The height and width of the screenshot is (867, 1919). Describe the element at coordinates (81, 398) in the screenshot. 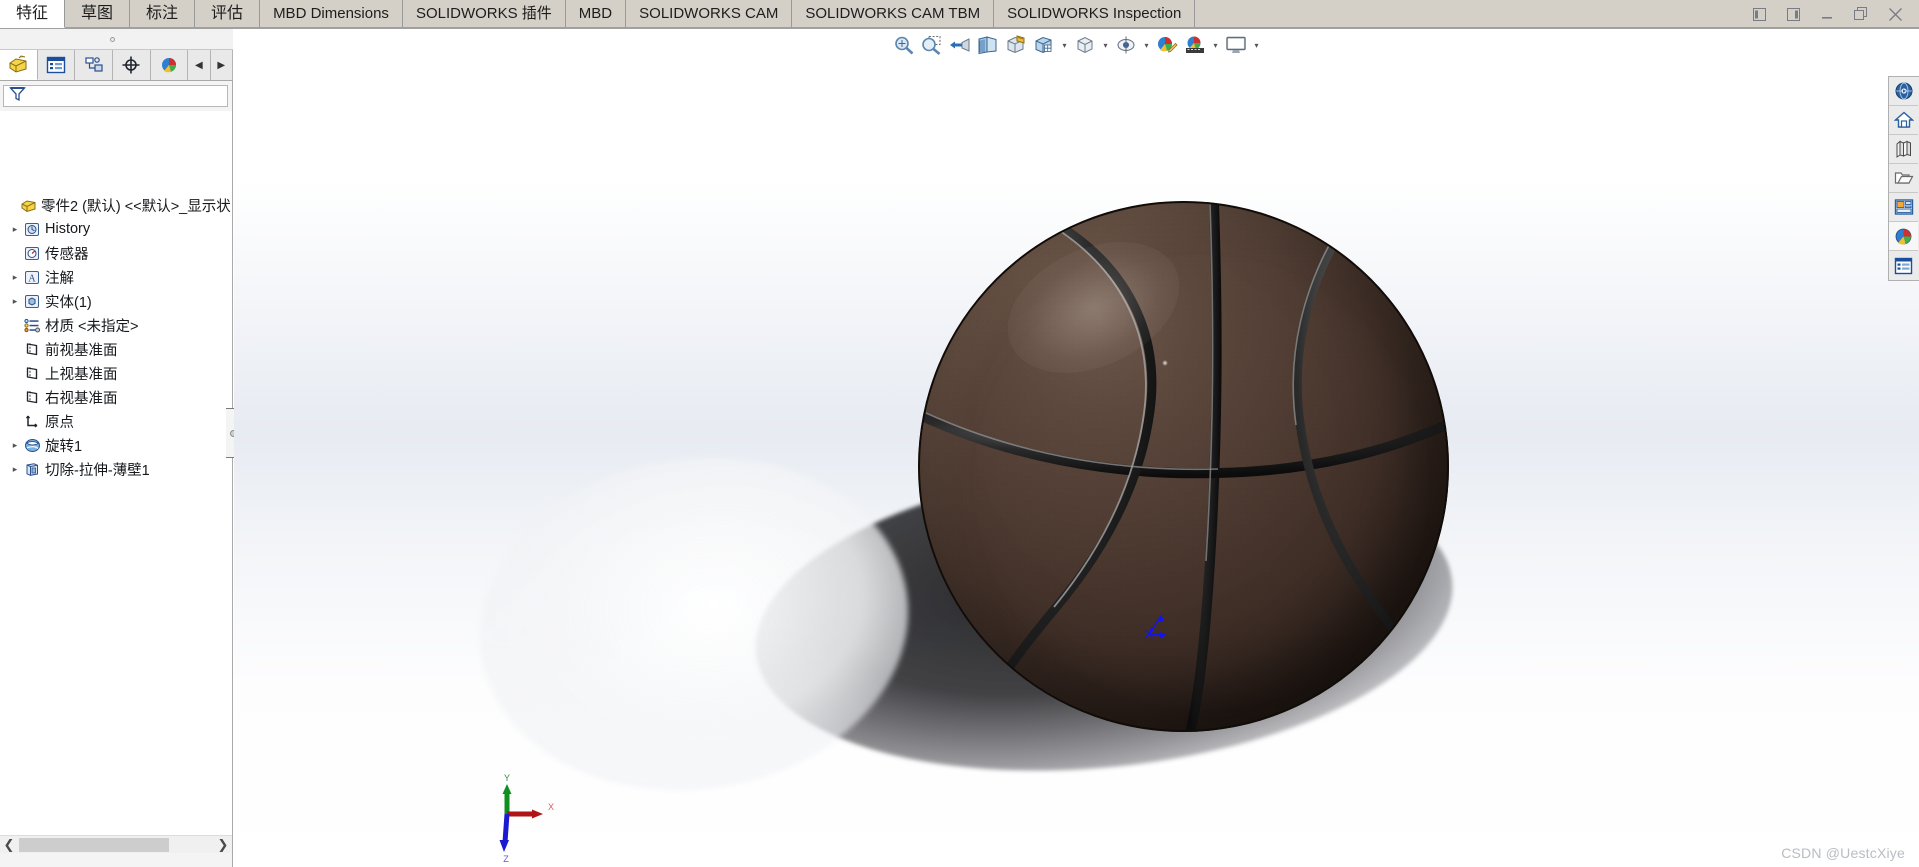

I see `tree-item-label: 右视基准面` at that location.